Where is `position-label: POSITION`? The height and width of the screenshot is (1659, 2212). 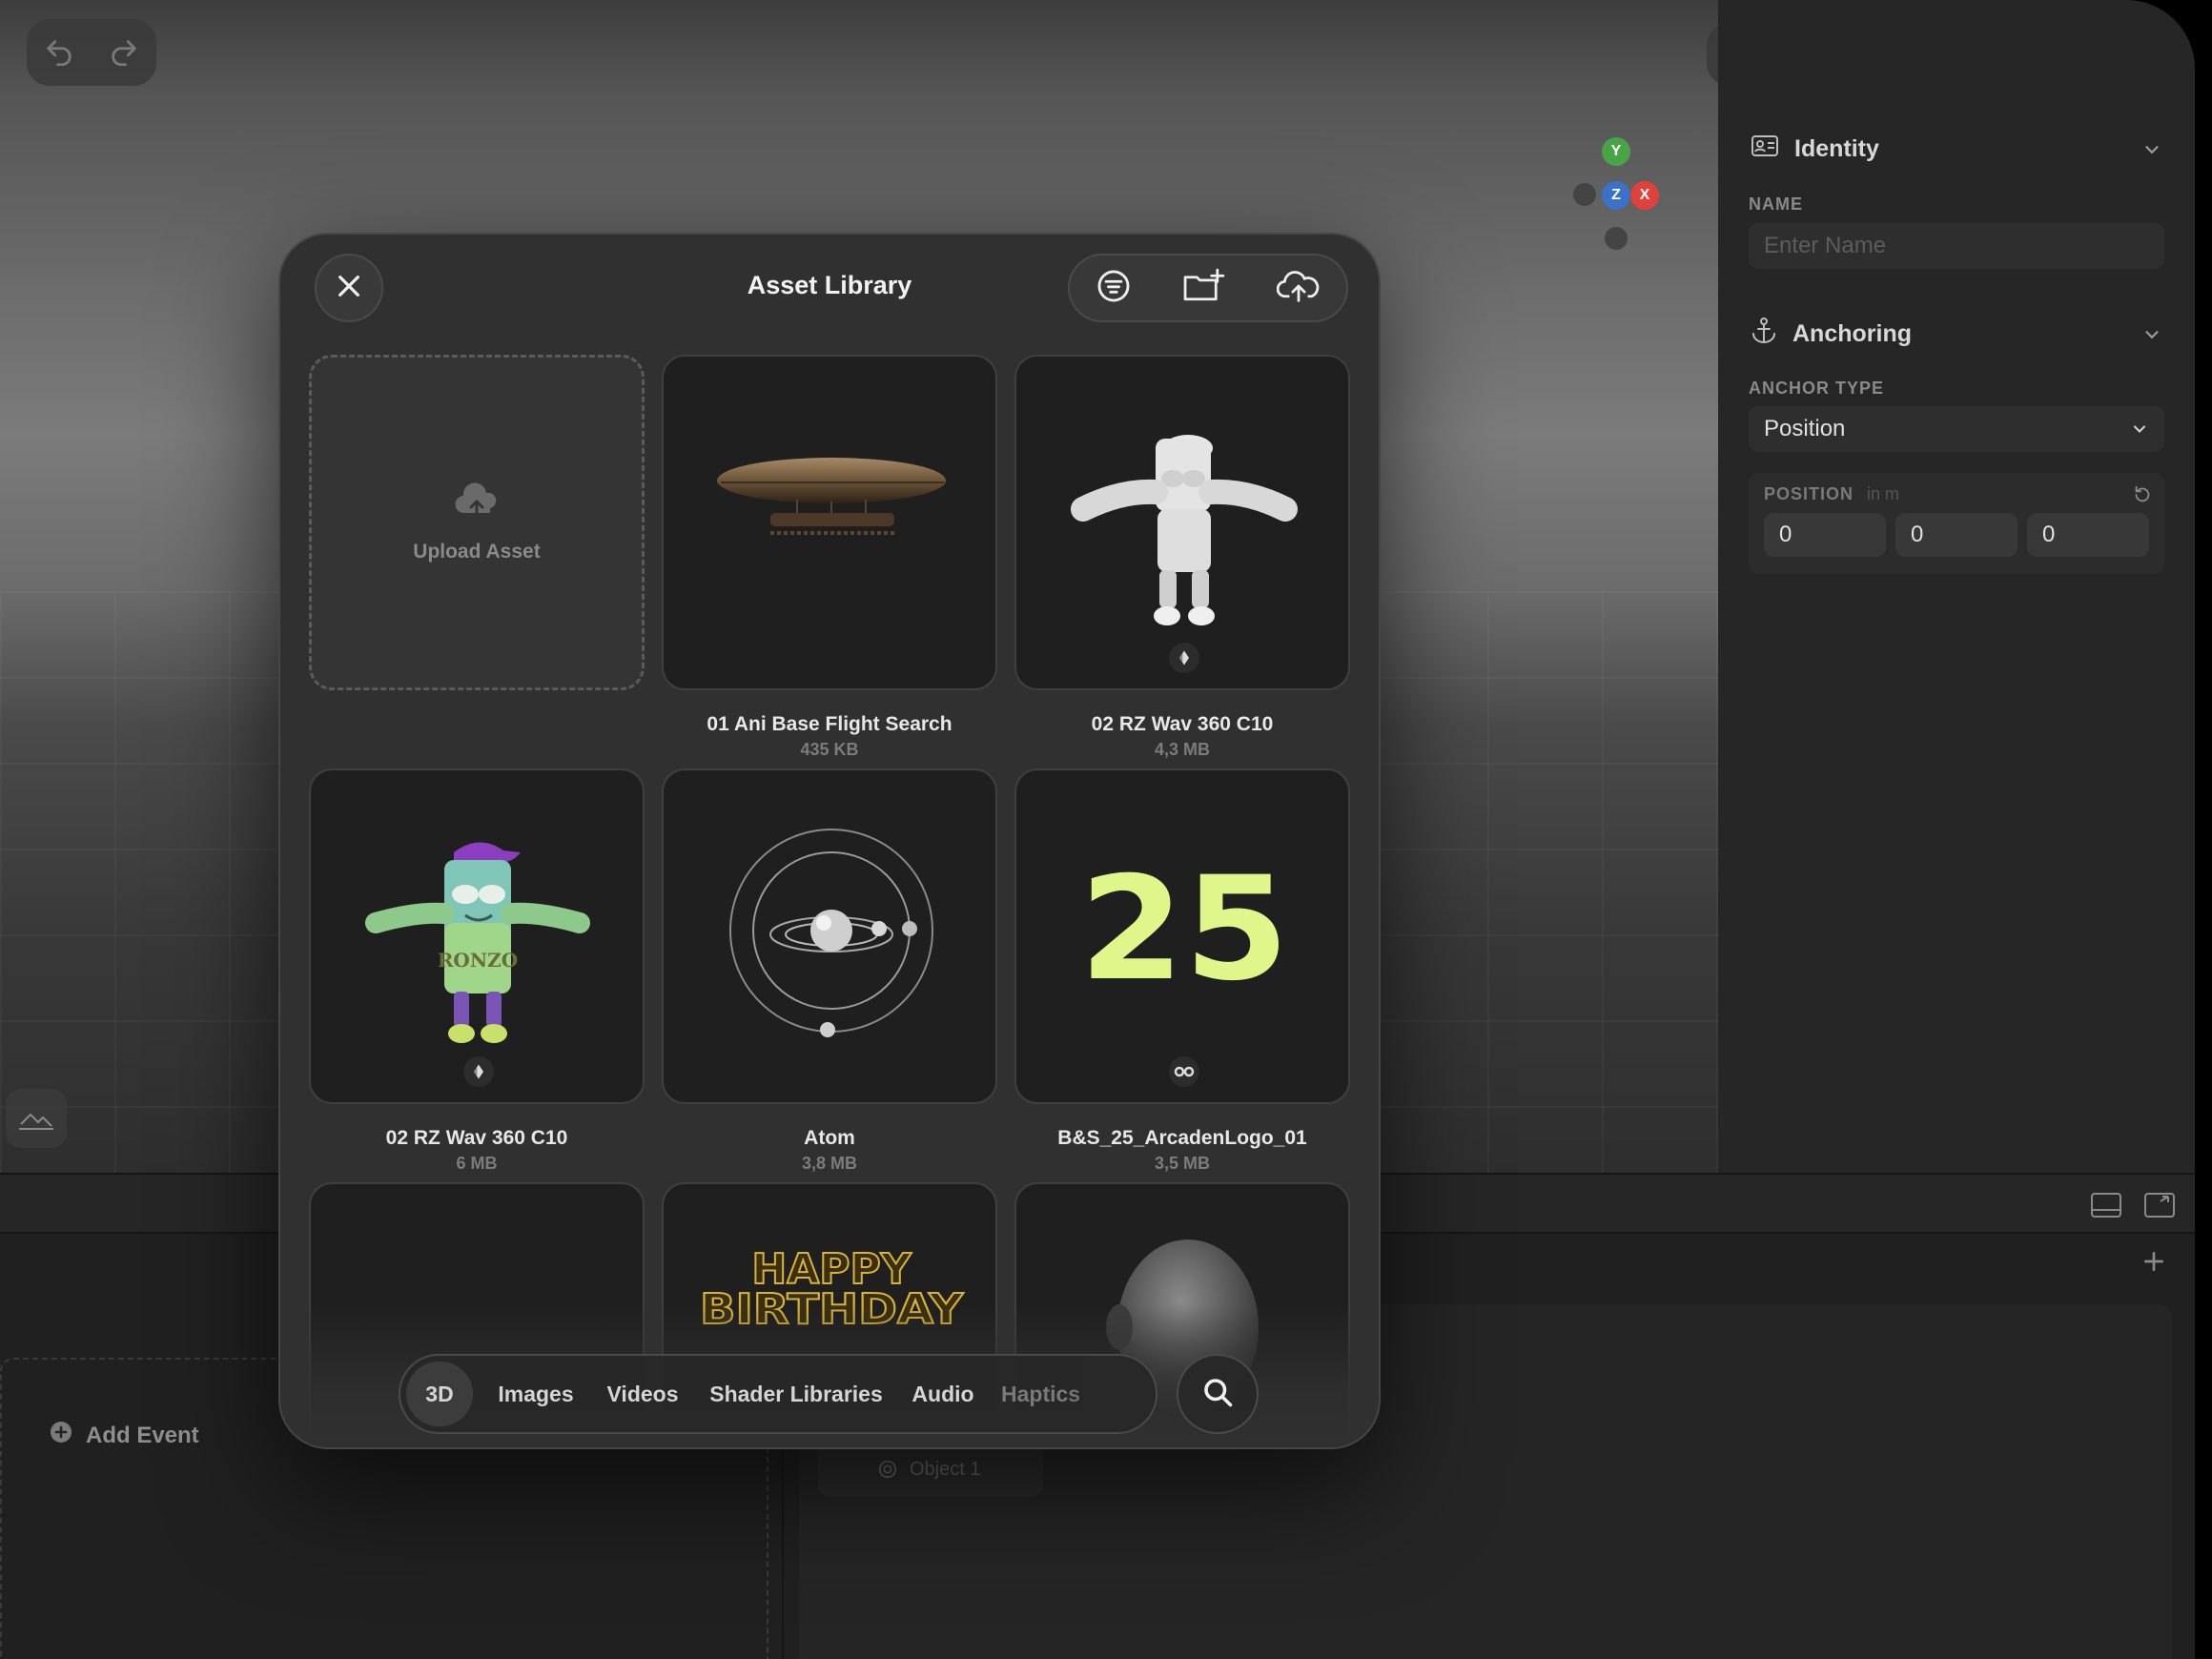 position-label: POSITION is located at coordinates (1809, 494).